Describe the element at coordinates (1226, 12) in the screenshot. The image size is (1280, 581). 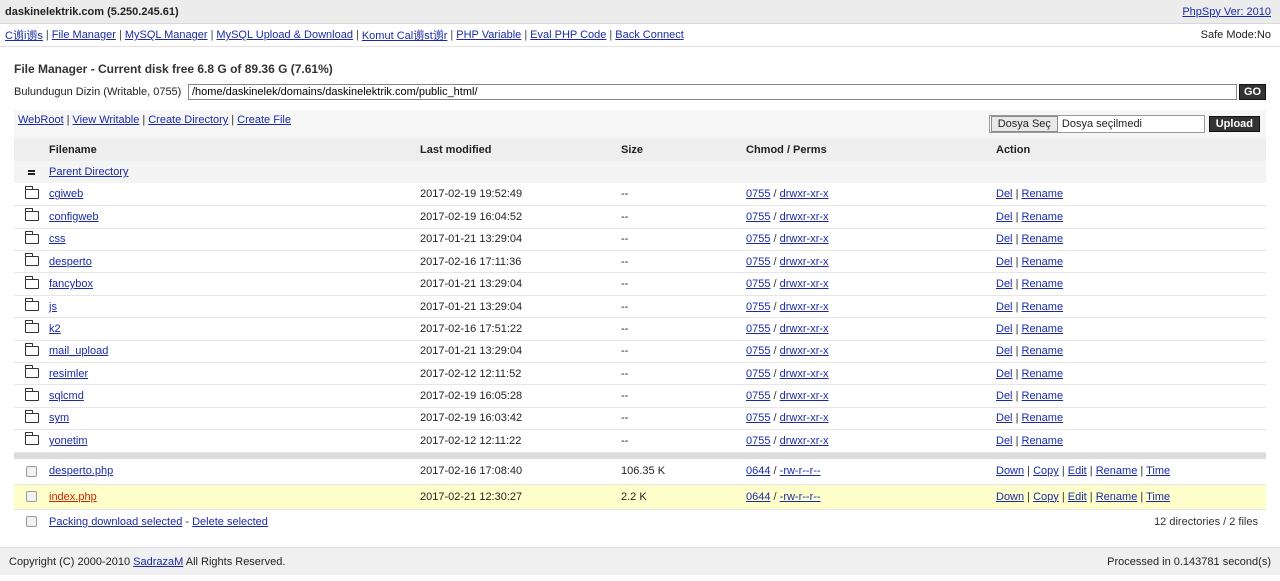
I see `version-link: PhpSpy Ver: 2010` at that location.